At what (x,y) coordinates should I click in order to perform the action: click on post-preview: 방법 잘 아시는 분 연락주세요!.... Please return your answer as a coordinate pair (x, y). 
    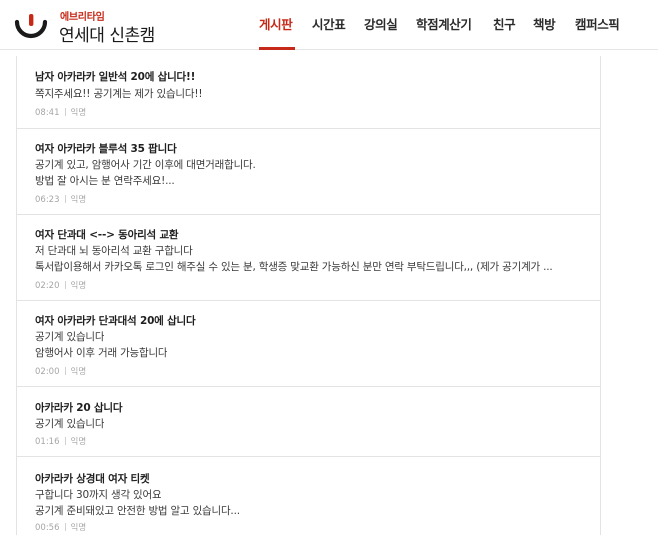
    Looking at the image, I should click on (105, 181).